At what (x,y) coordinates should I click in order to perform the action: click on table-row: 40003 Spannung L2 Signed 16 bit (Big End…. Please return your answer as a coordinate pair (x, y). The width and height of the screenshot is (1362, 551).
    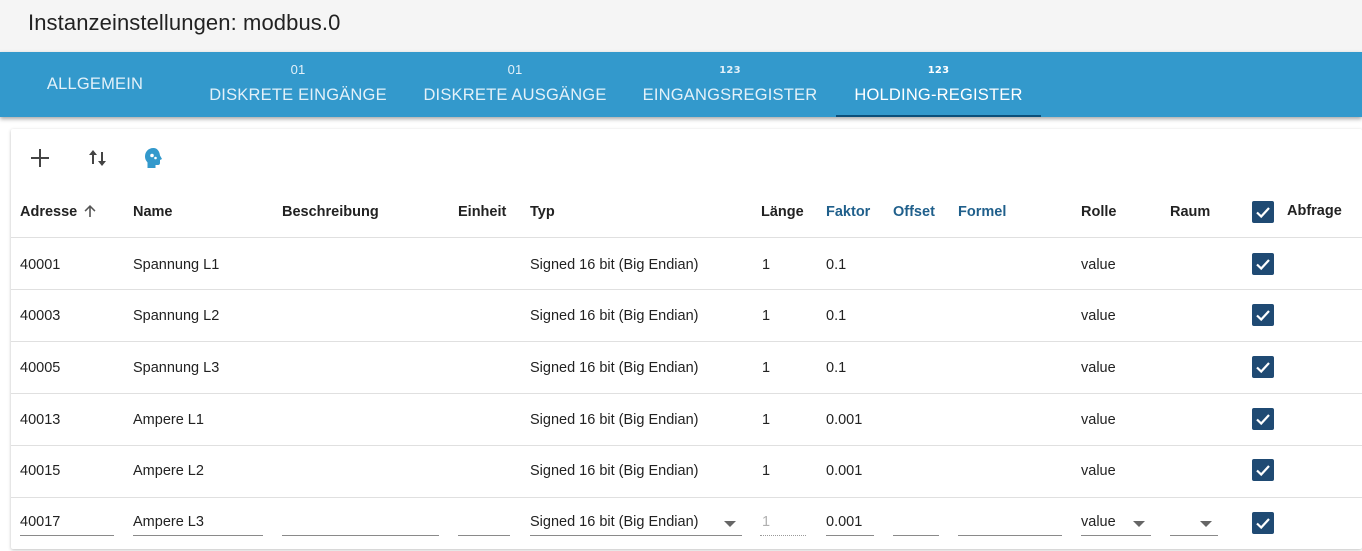
    Looking at the image, I should click on (686, 316).